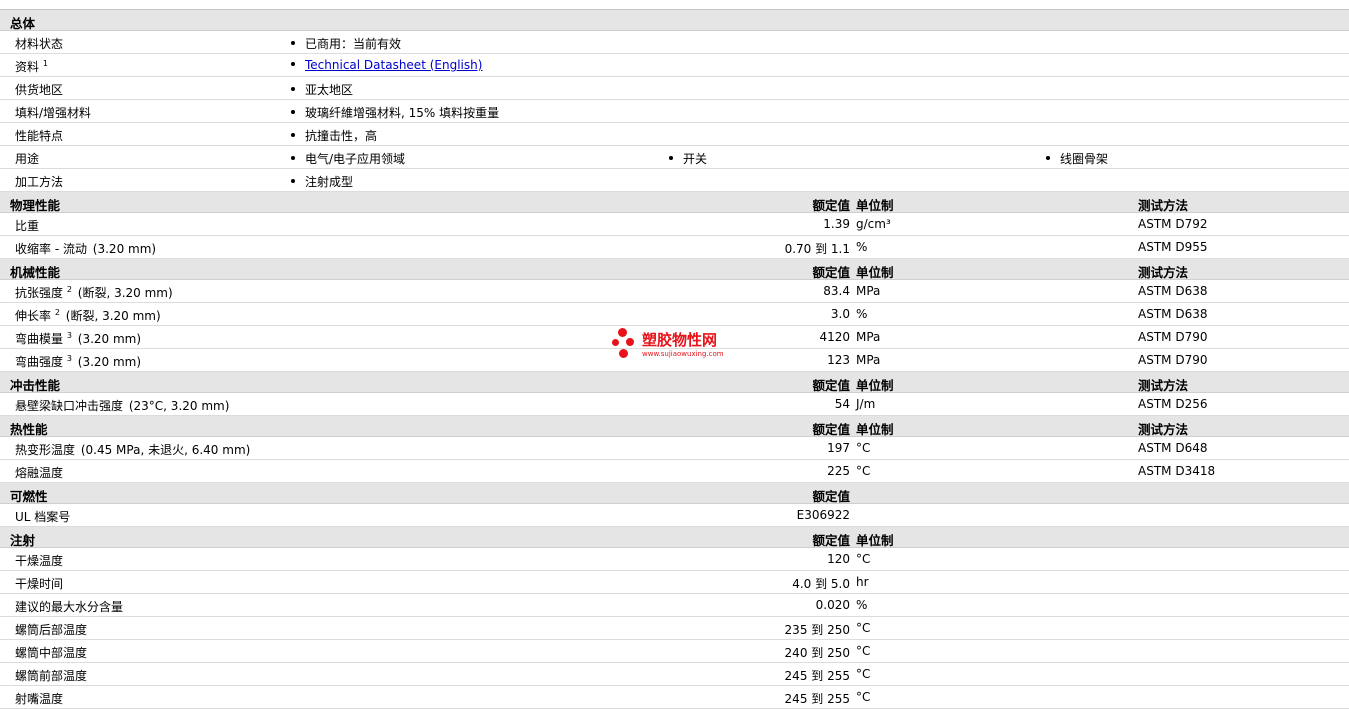 This screenshot has height=709, width=1349. I want to click on row-label: 用途, so click(27, 158).